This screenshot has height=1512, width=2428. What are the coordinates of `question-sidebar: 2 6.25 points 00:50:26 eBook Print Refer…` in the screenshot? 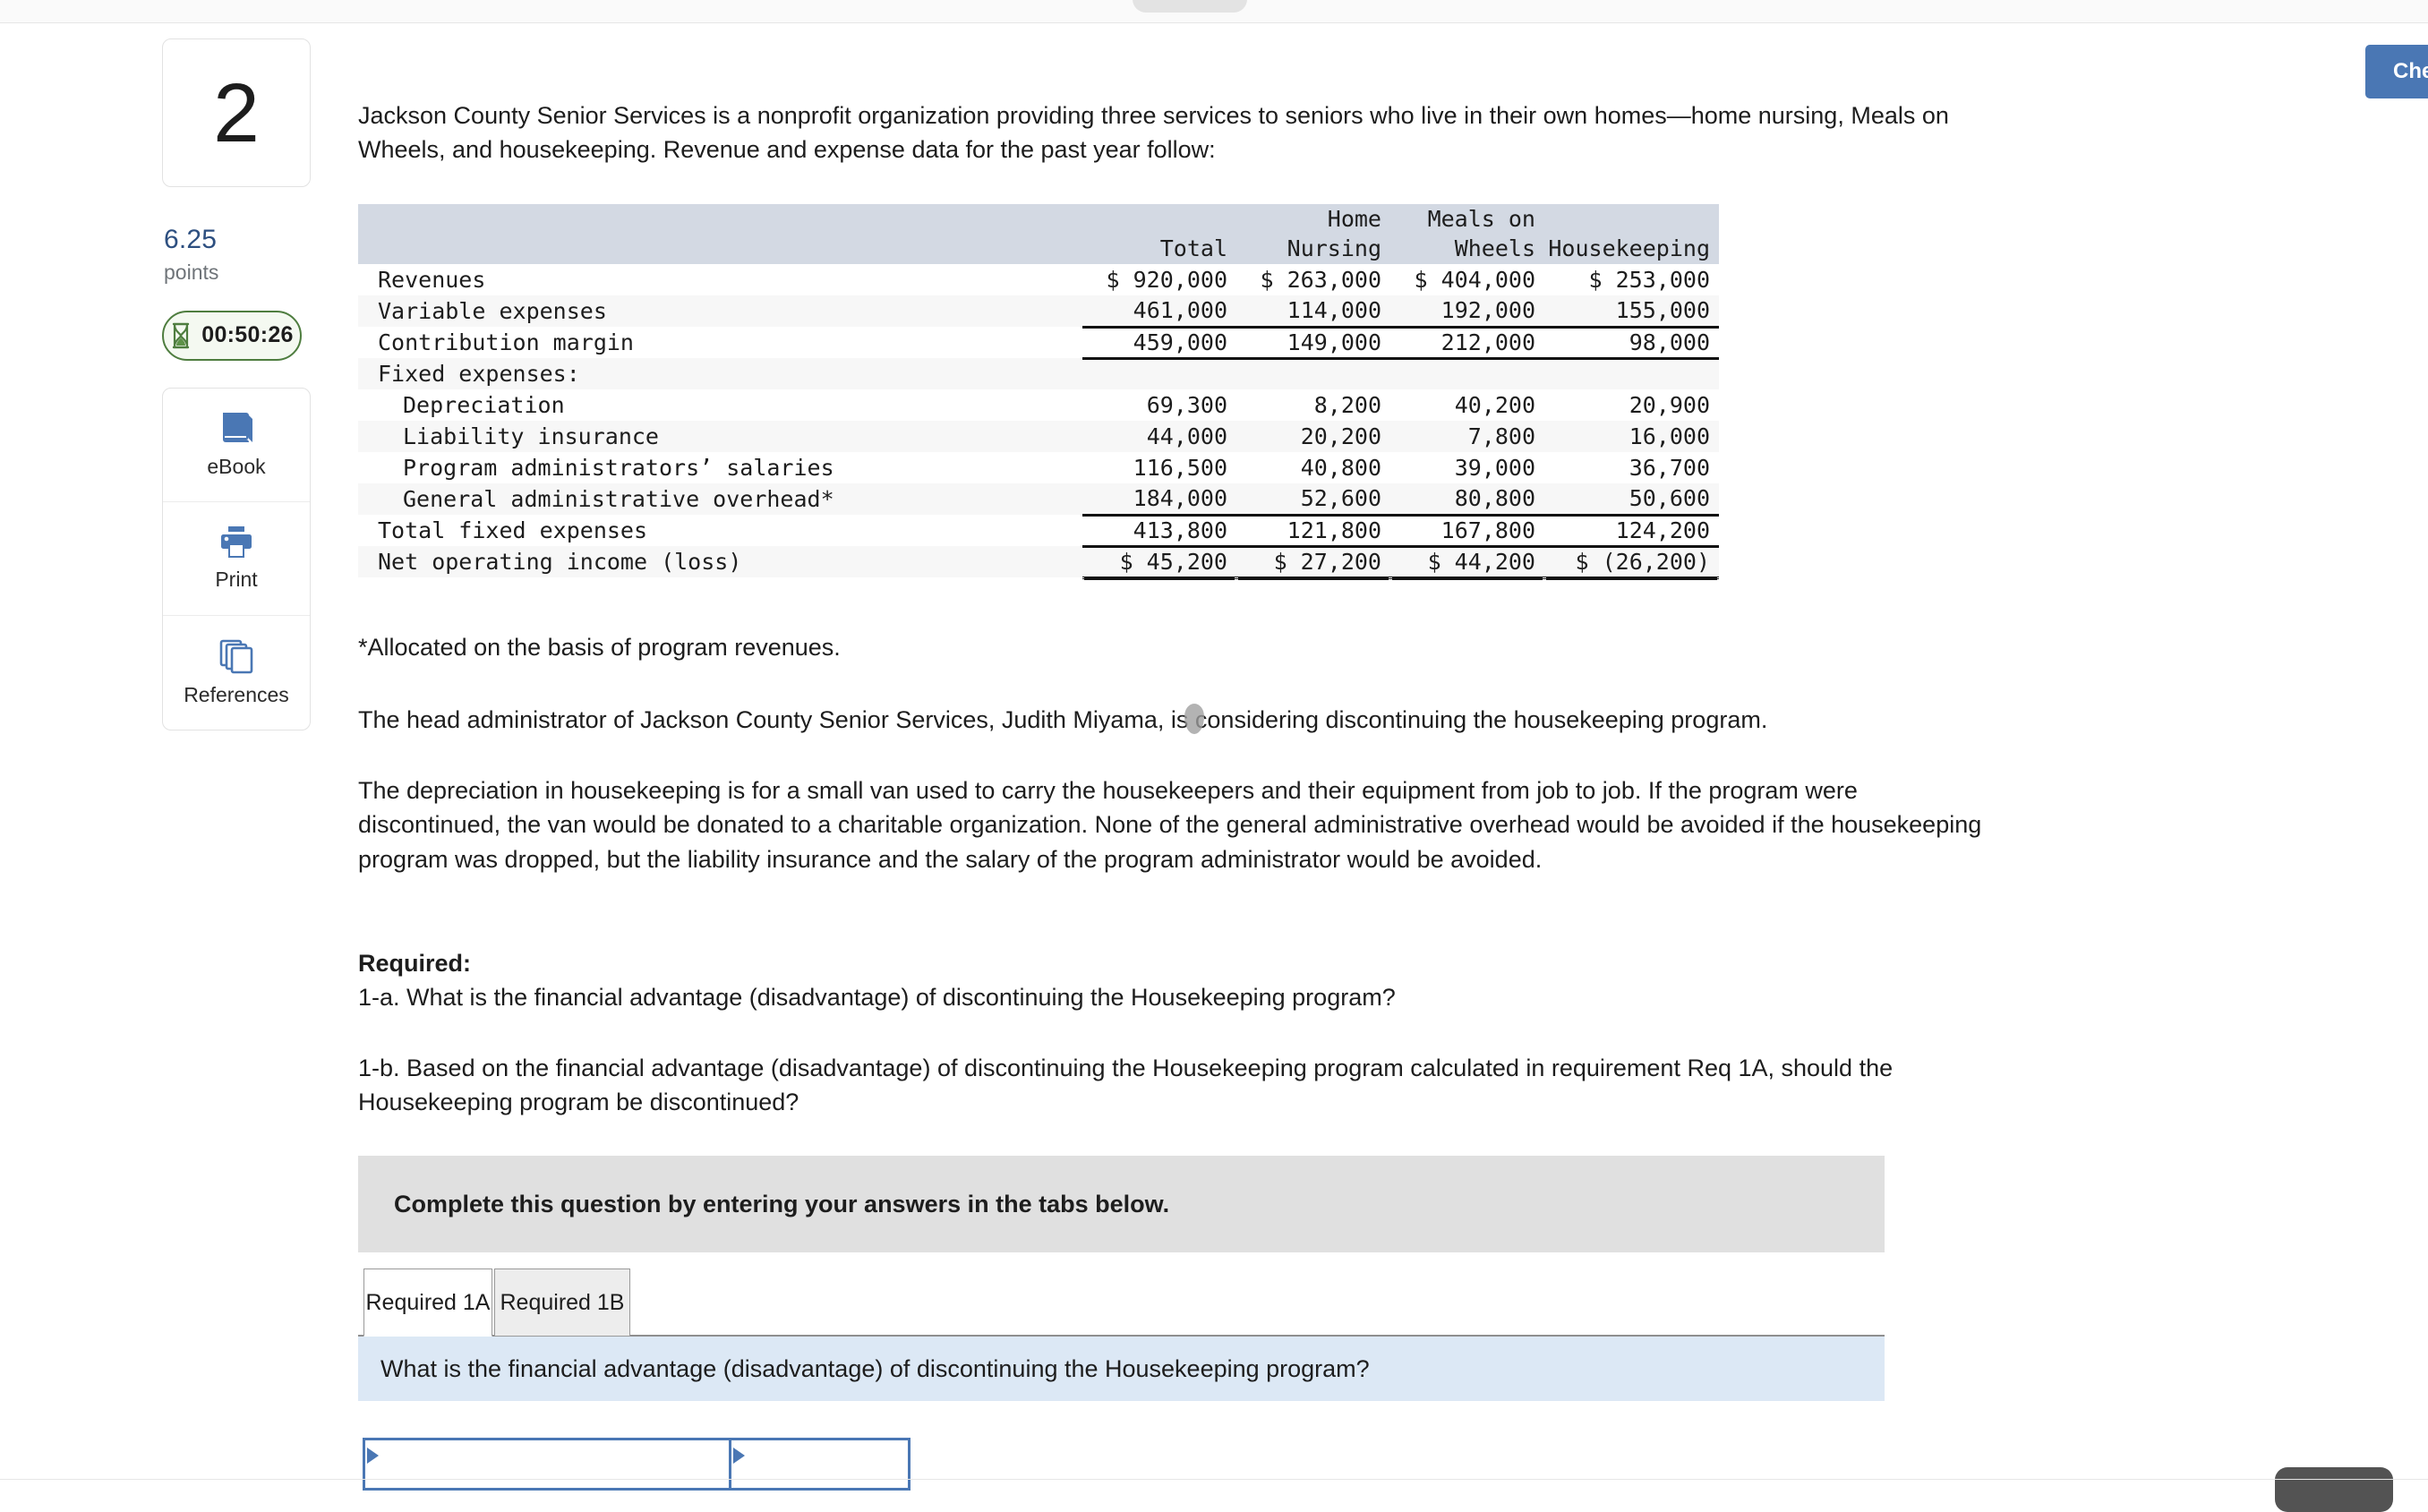 It's located at (236, 384).